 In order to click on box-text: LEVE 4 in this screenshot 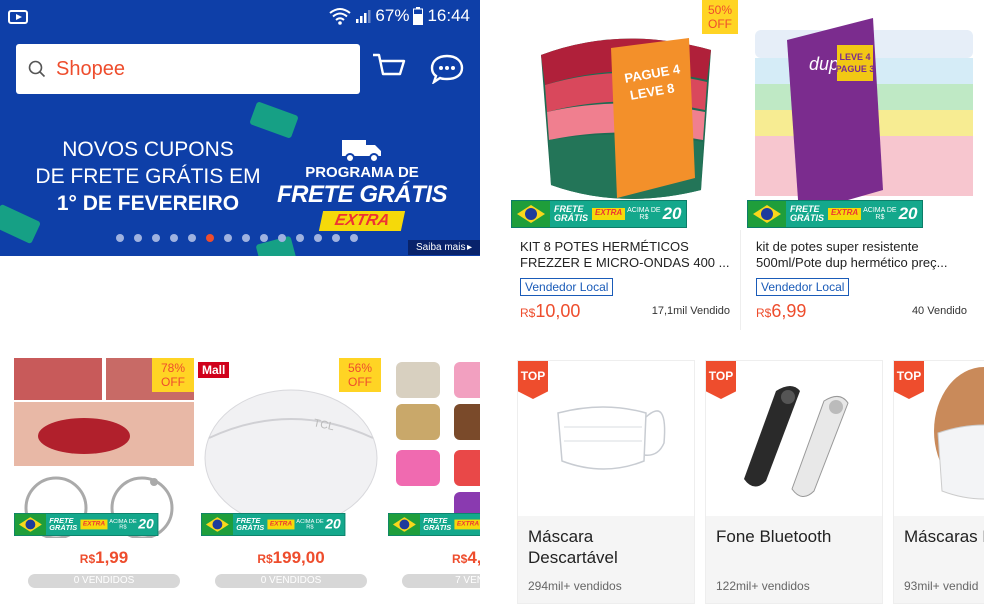, I will do `click(854, 57)`.